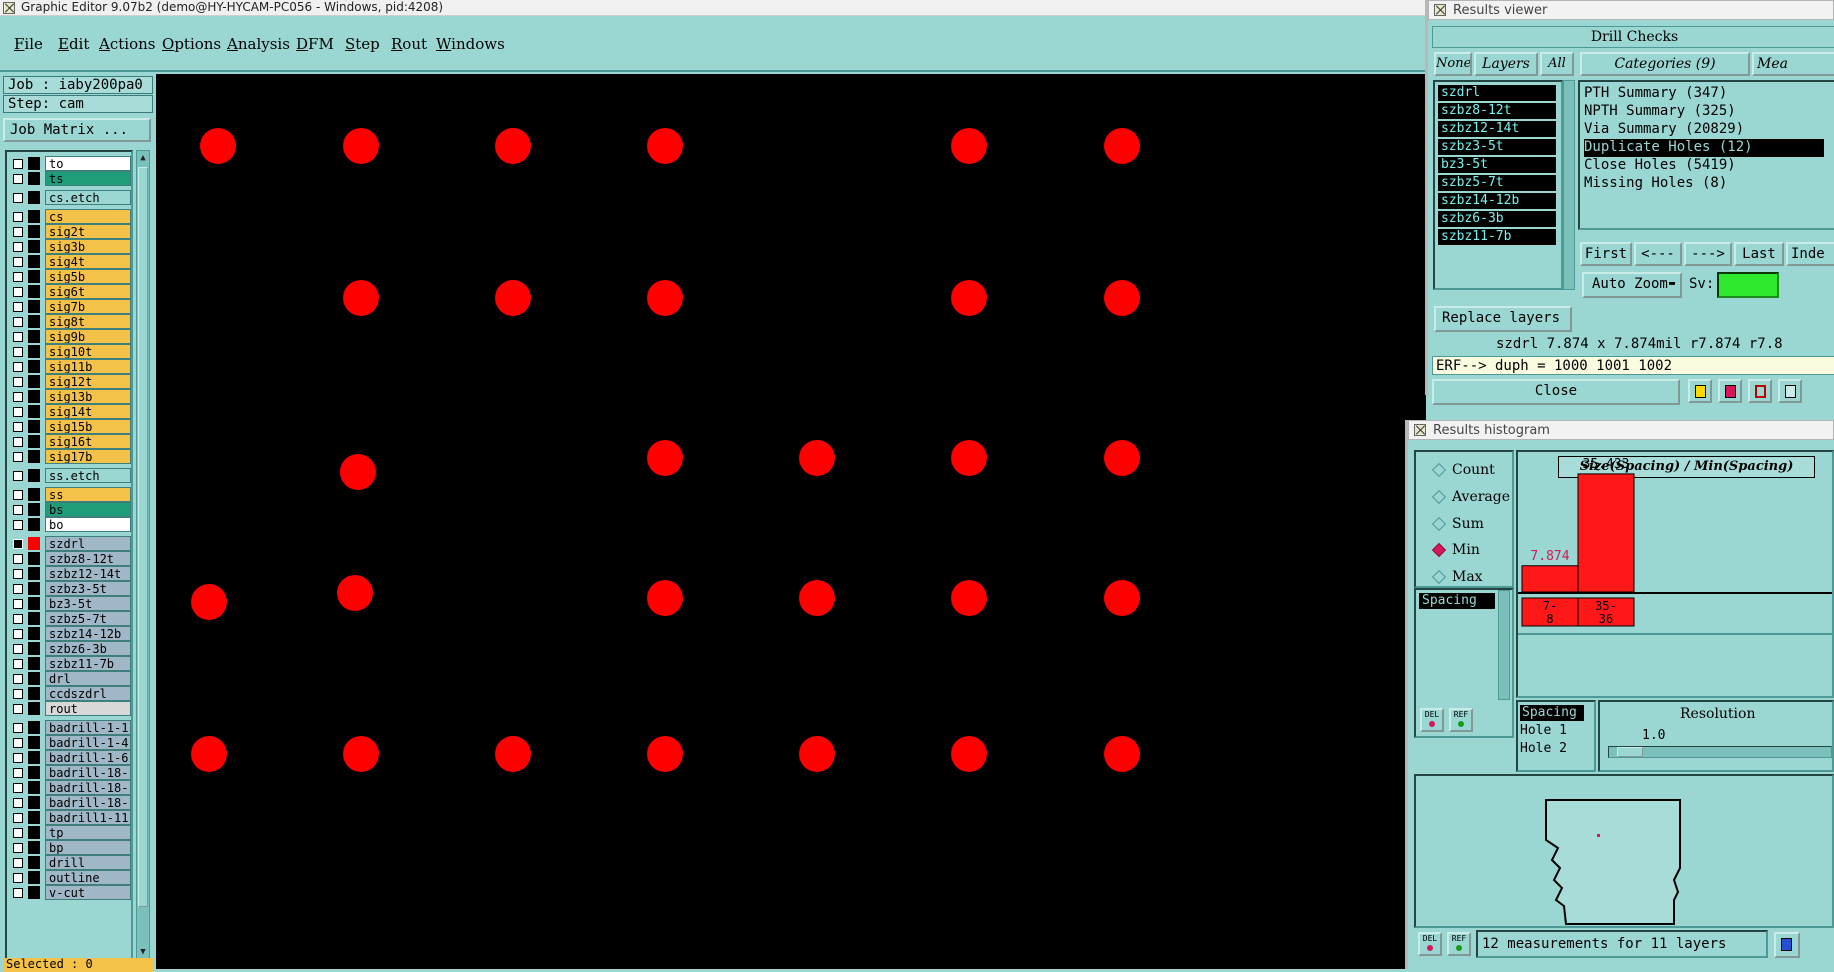 The image size is (1834, 972). What do you see at coordinates (1455, 550) in the screenshot?
I see `mode-min: Min` at bounding box center [1455, 550].